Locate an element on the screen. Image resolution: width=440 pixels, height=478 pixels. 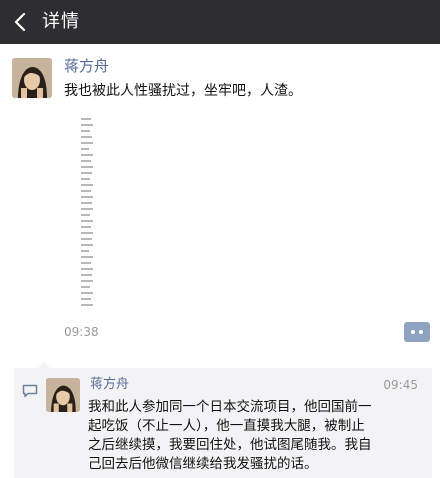
post-timestamp: 09:38 is located at coordinates (81, 332).